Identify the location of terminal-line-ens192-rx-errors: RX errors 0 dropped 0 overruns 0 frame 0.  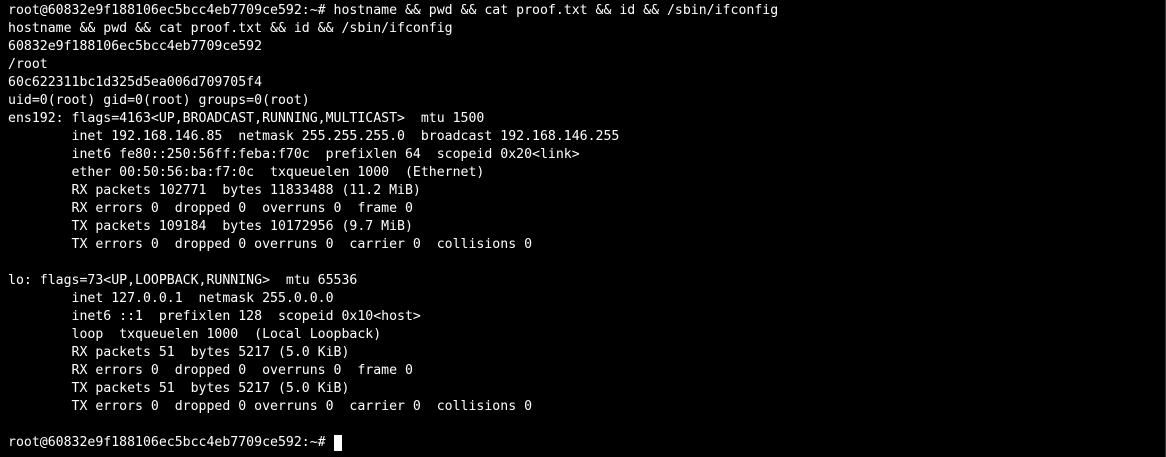
(210, 208).